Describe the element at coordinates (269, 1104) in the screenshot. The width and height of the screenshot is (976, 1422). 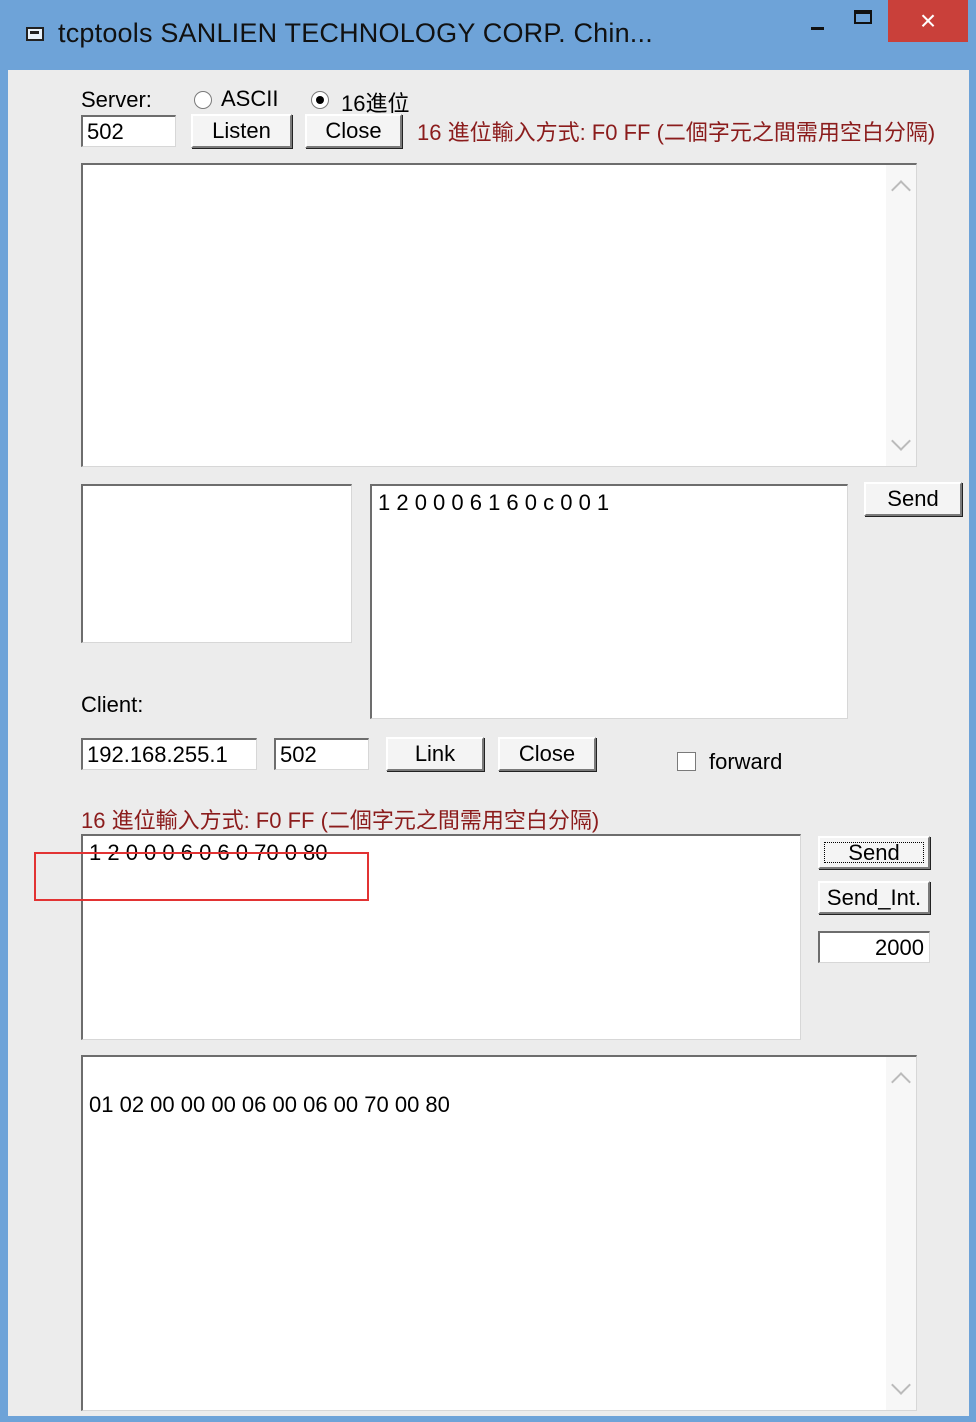
I see `client-output-text: 01 02 00 00 00 06 00 06 00 70 00 80` at that location.